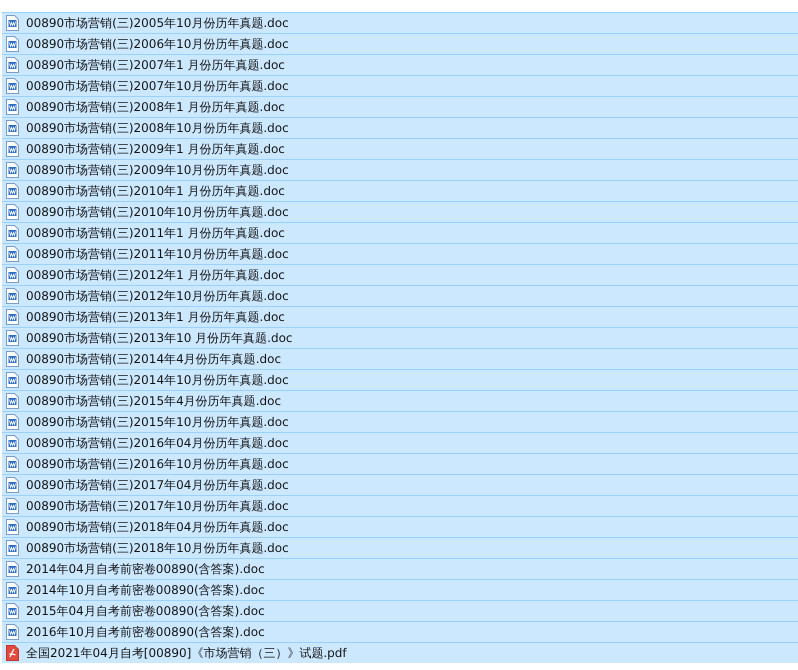 Image resolution: width=798 pixels, height=670 pixels. What do you see at coordinates (400, 568) in the screenshot?
I see `file-row: 2014年04月自考前密卷00890(含答案).doc` at bounding box center [400, 568].